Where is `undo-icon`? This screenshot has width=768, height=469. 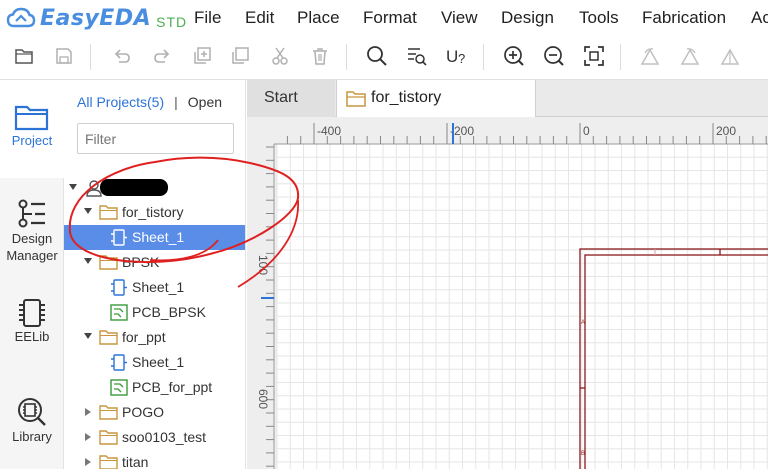
undo-icon is located at coordinates (122, 56).